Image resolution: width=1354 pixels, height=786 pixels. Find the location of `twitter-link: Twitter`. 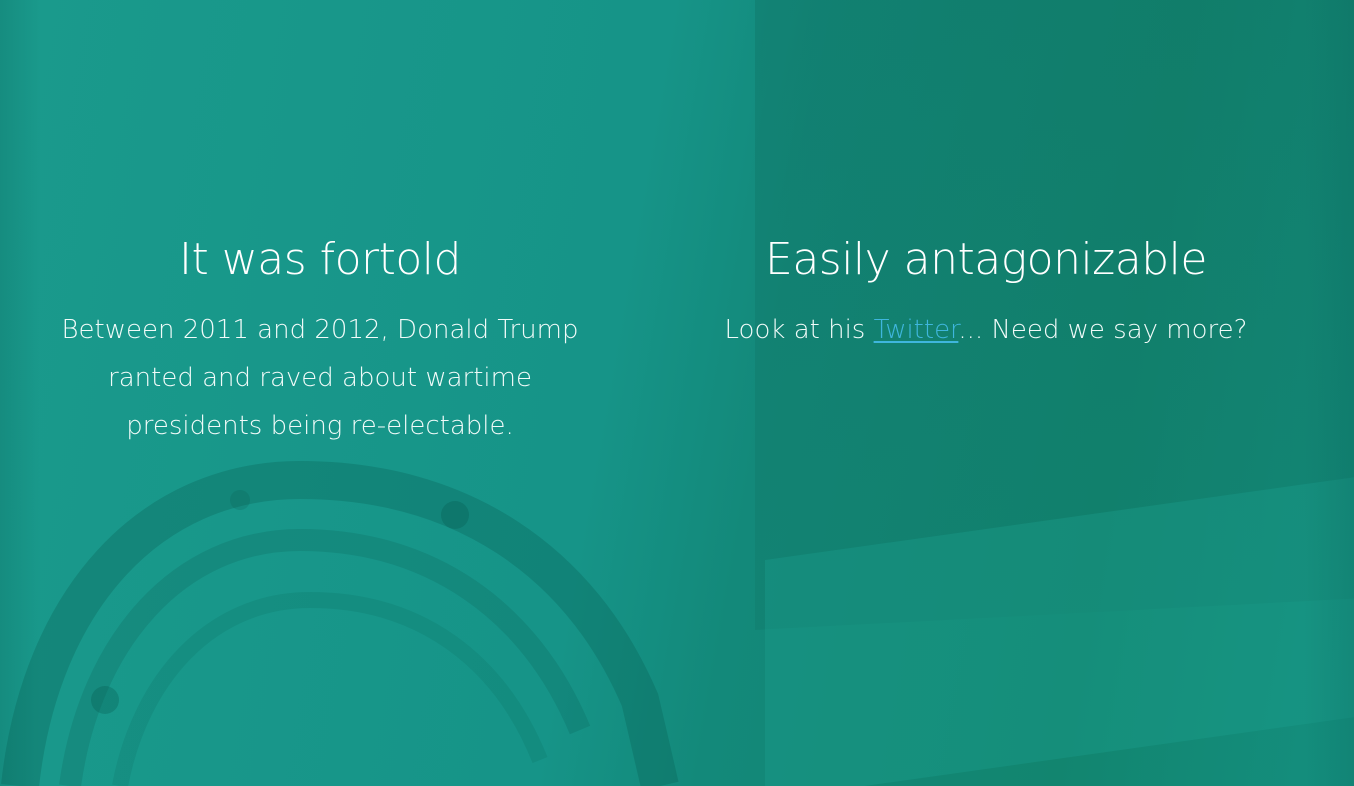

twitter-link: Twitter is located at coordinates (916, 330).